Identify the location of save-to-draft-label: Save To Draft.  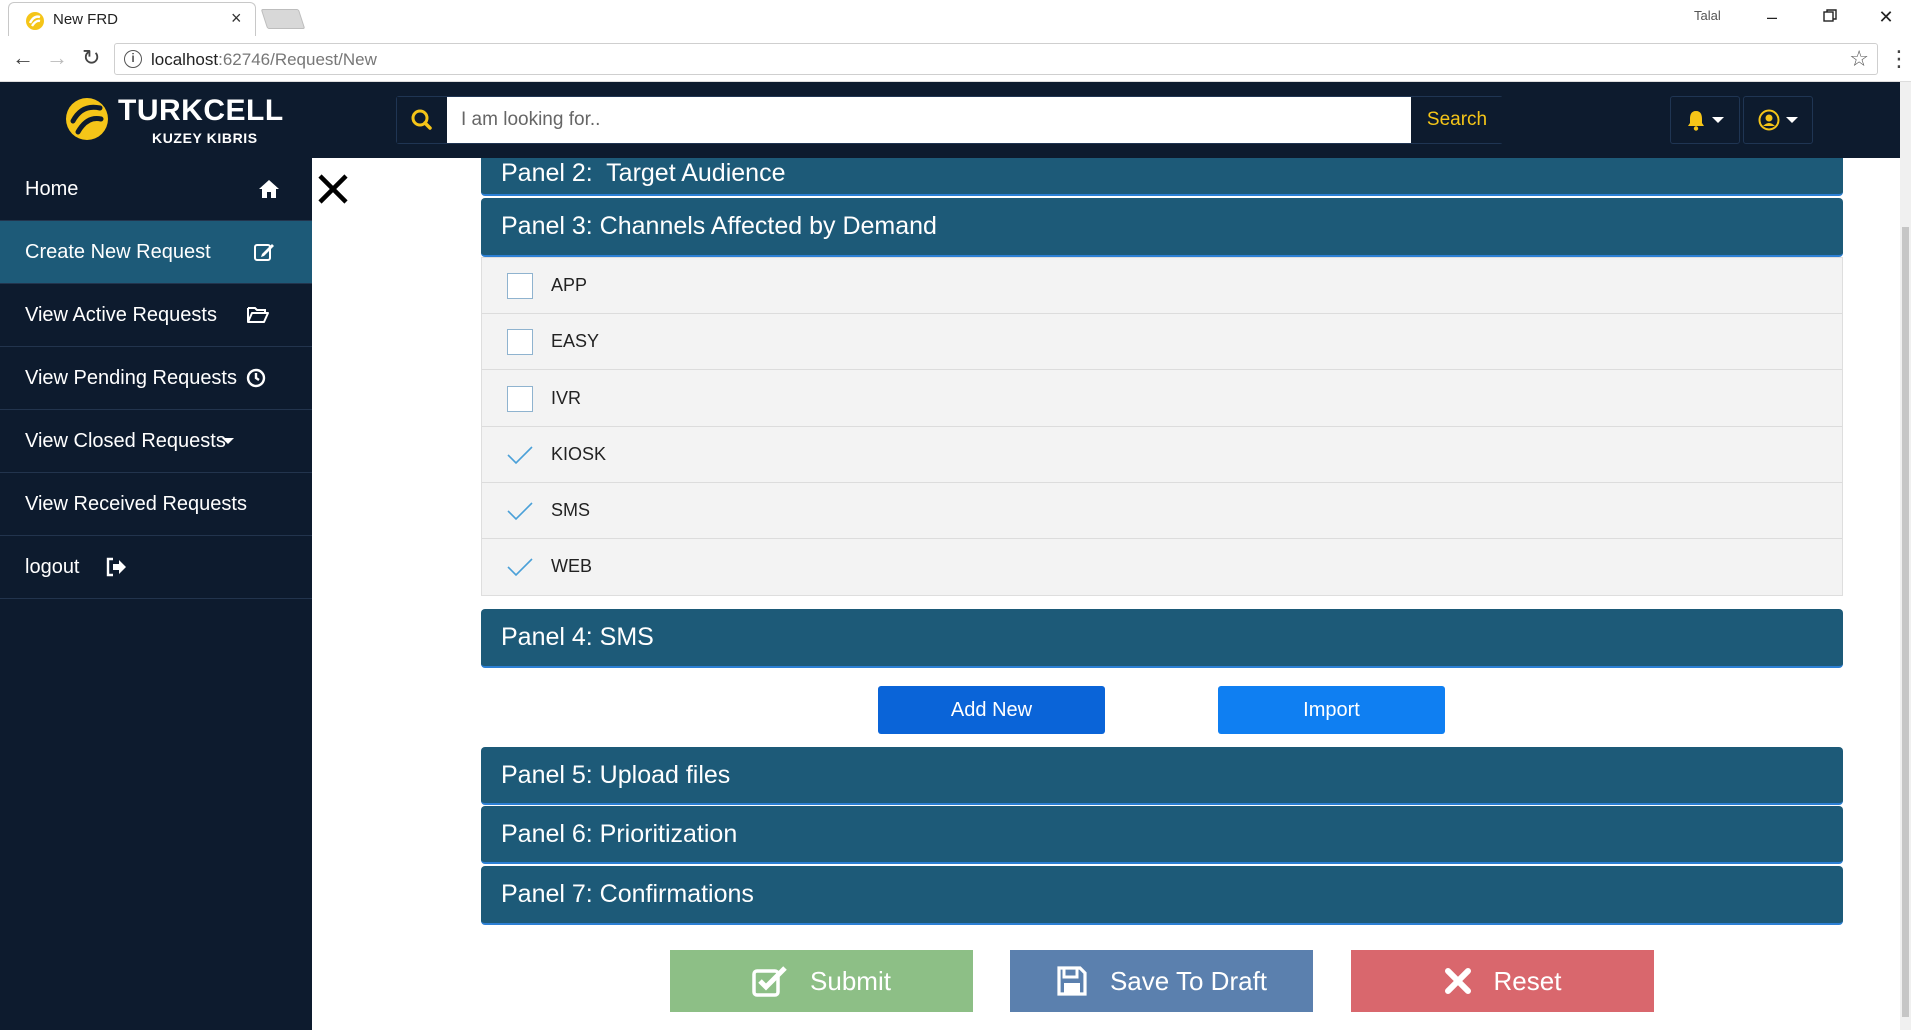
(1188, 980).